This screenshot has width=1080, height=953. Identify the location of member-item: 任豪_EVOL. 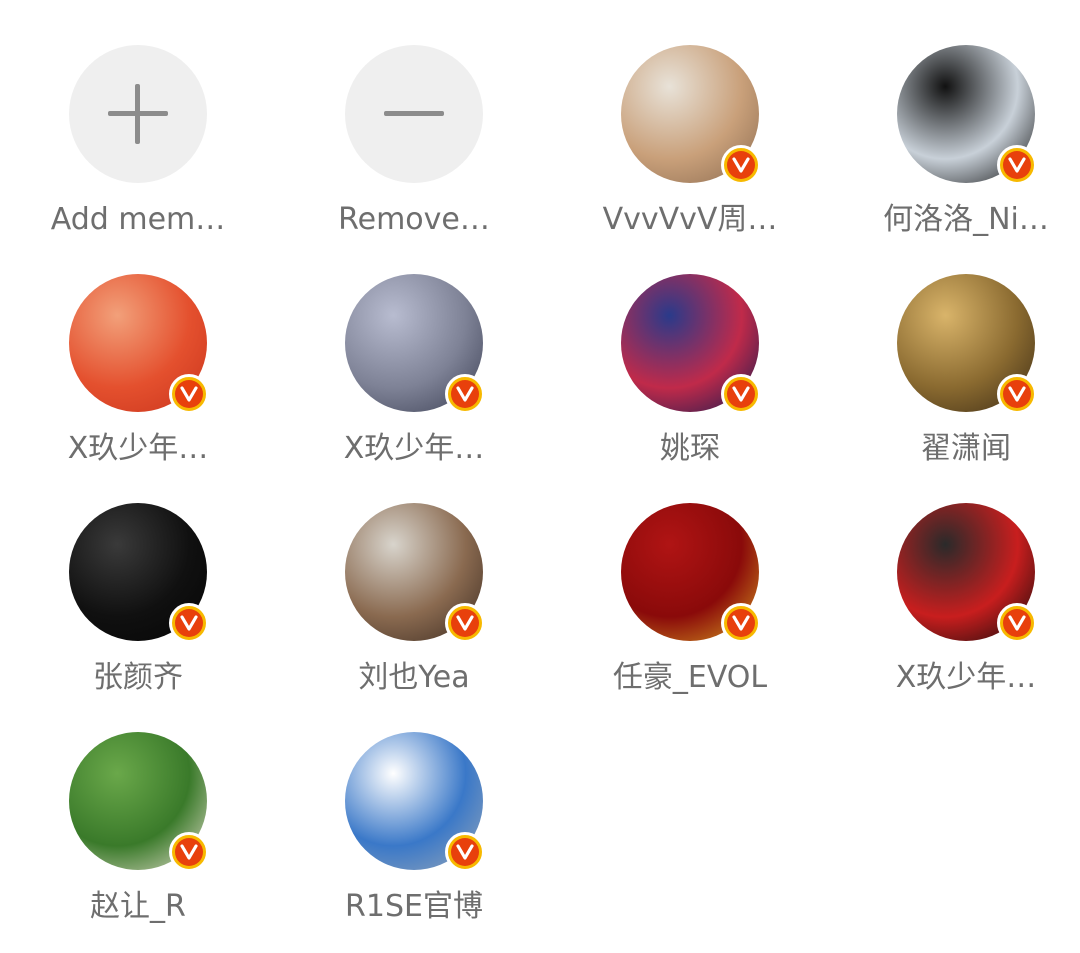
(690, 576).